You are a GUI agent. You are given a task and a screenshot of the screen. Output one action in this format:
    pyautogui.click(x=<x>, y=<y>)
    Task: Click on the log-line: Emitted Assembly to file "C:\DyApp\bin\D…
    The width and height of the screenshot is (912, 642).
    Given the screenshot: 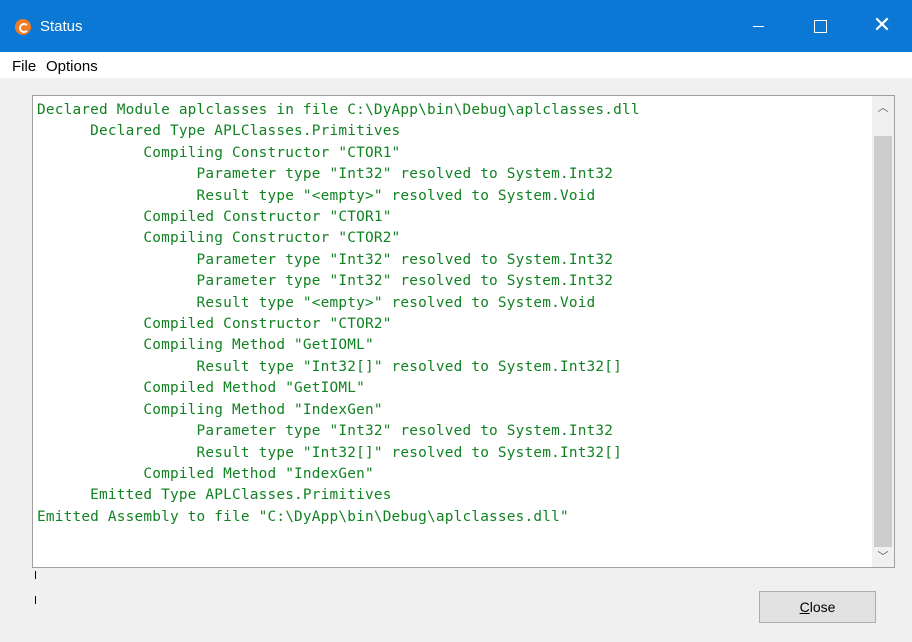 What is the action you would take?
    pyautogui.click(x=303, y=516)
    